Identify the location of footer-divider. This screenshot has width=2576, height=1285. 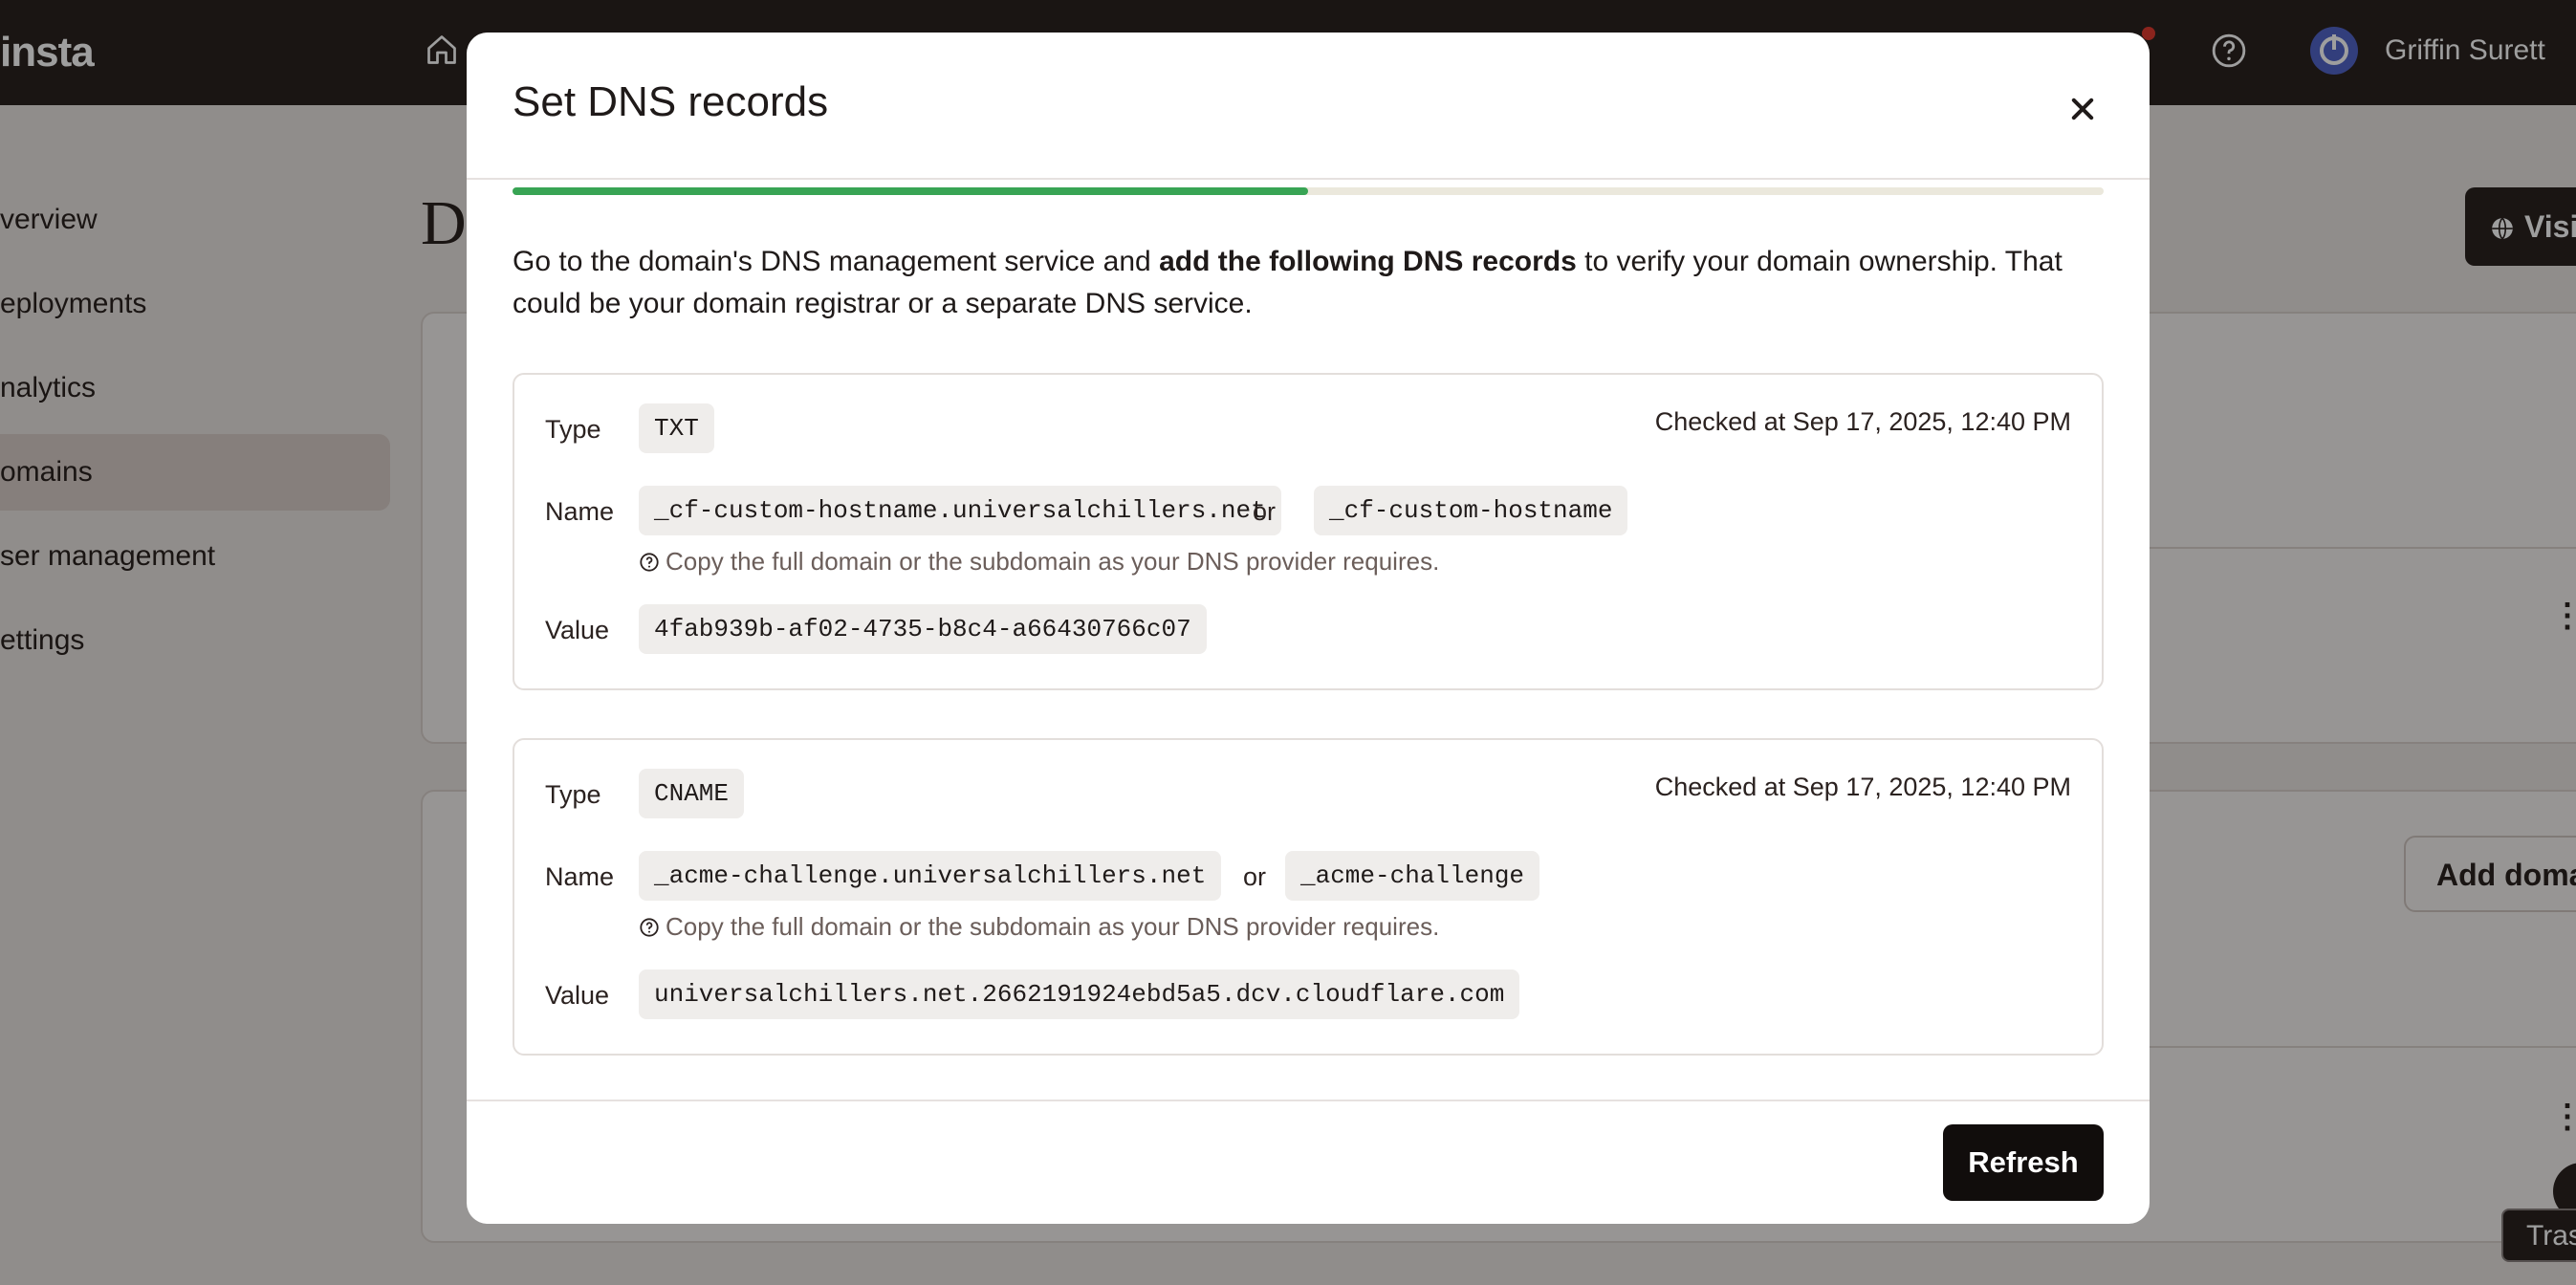
(1308, 1100).